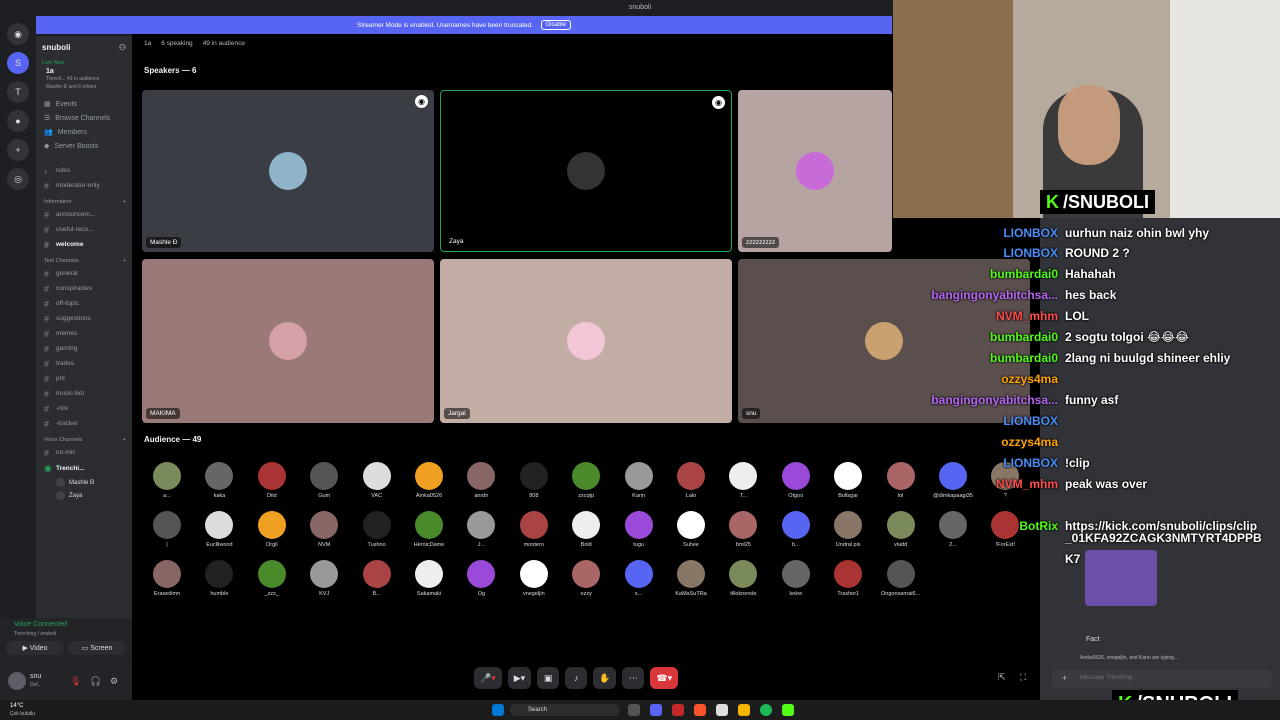 Image resolution: width=1280 pixels, height=720 pixels. I want to click on invite-icon: ⚇, so click(122, 47).